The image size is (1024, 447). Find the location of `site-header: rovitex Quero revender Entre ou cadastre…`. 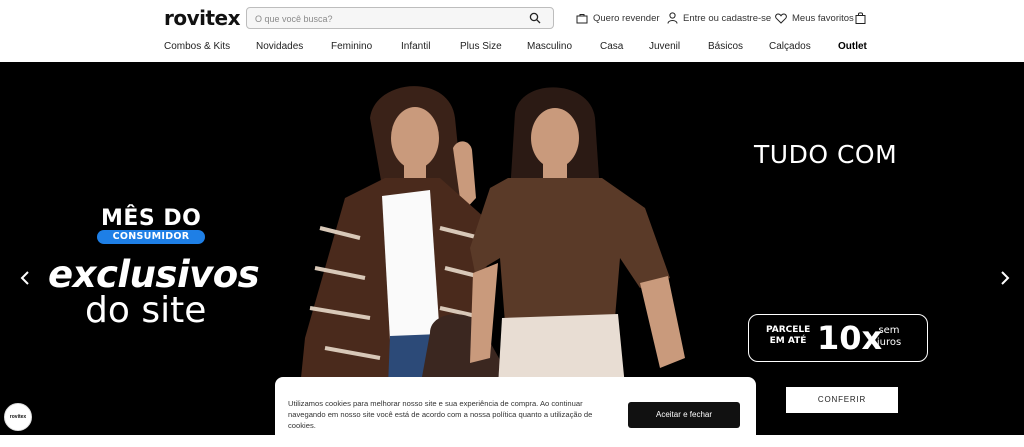

site-header: rovitex Quero revender Entre ou cadastre… is located at coordinates (512, 31).